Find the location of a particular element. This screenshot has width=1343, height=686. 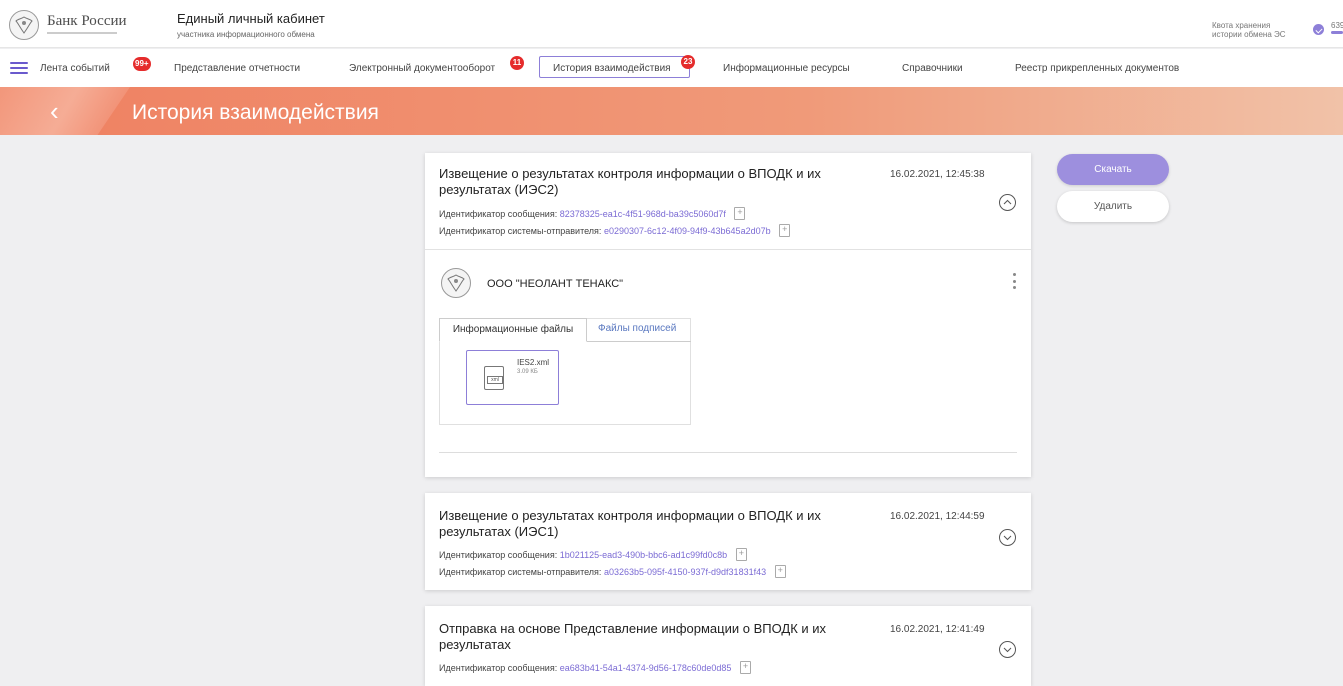

card-date: 16.02.2021, 12:45:38 is located at coordinates (937, 174).